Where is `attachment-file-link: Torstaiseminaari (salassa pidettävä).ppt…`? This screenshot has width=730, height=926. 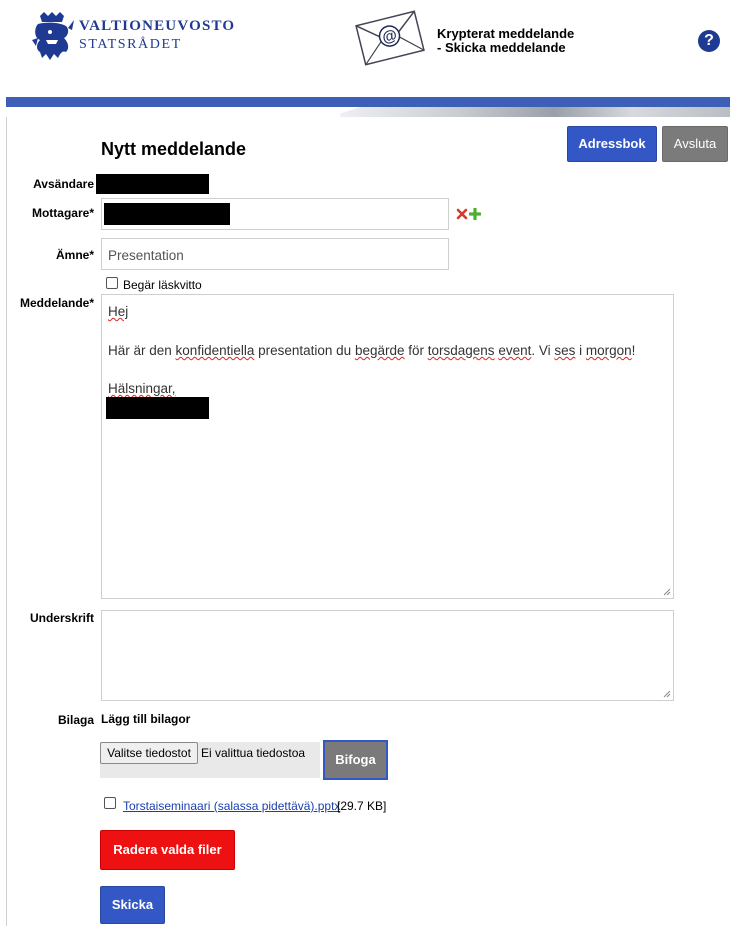 attachment-file-link: Torstaiseminaari (salassa pidettävä).ppt… is located at coordinates (231, 806).